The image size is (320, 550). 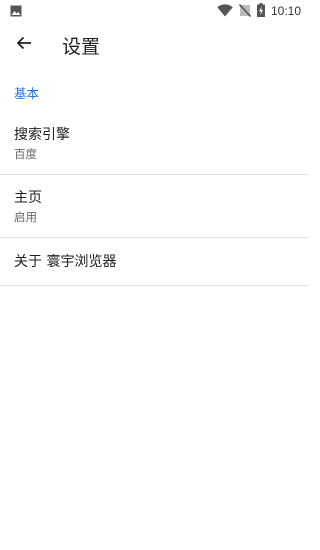 What do you see at coordinates (154, 143) in the screenshot?
I see `pref-search-engine: 搜索引擎 百度` at bounding box center [154, 143].